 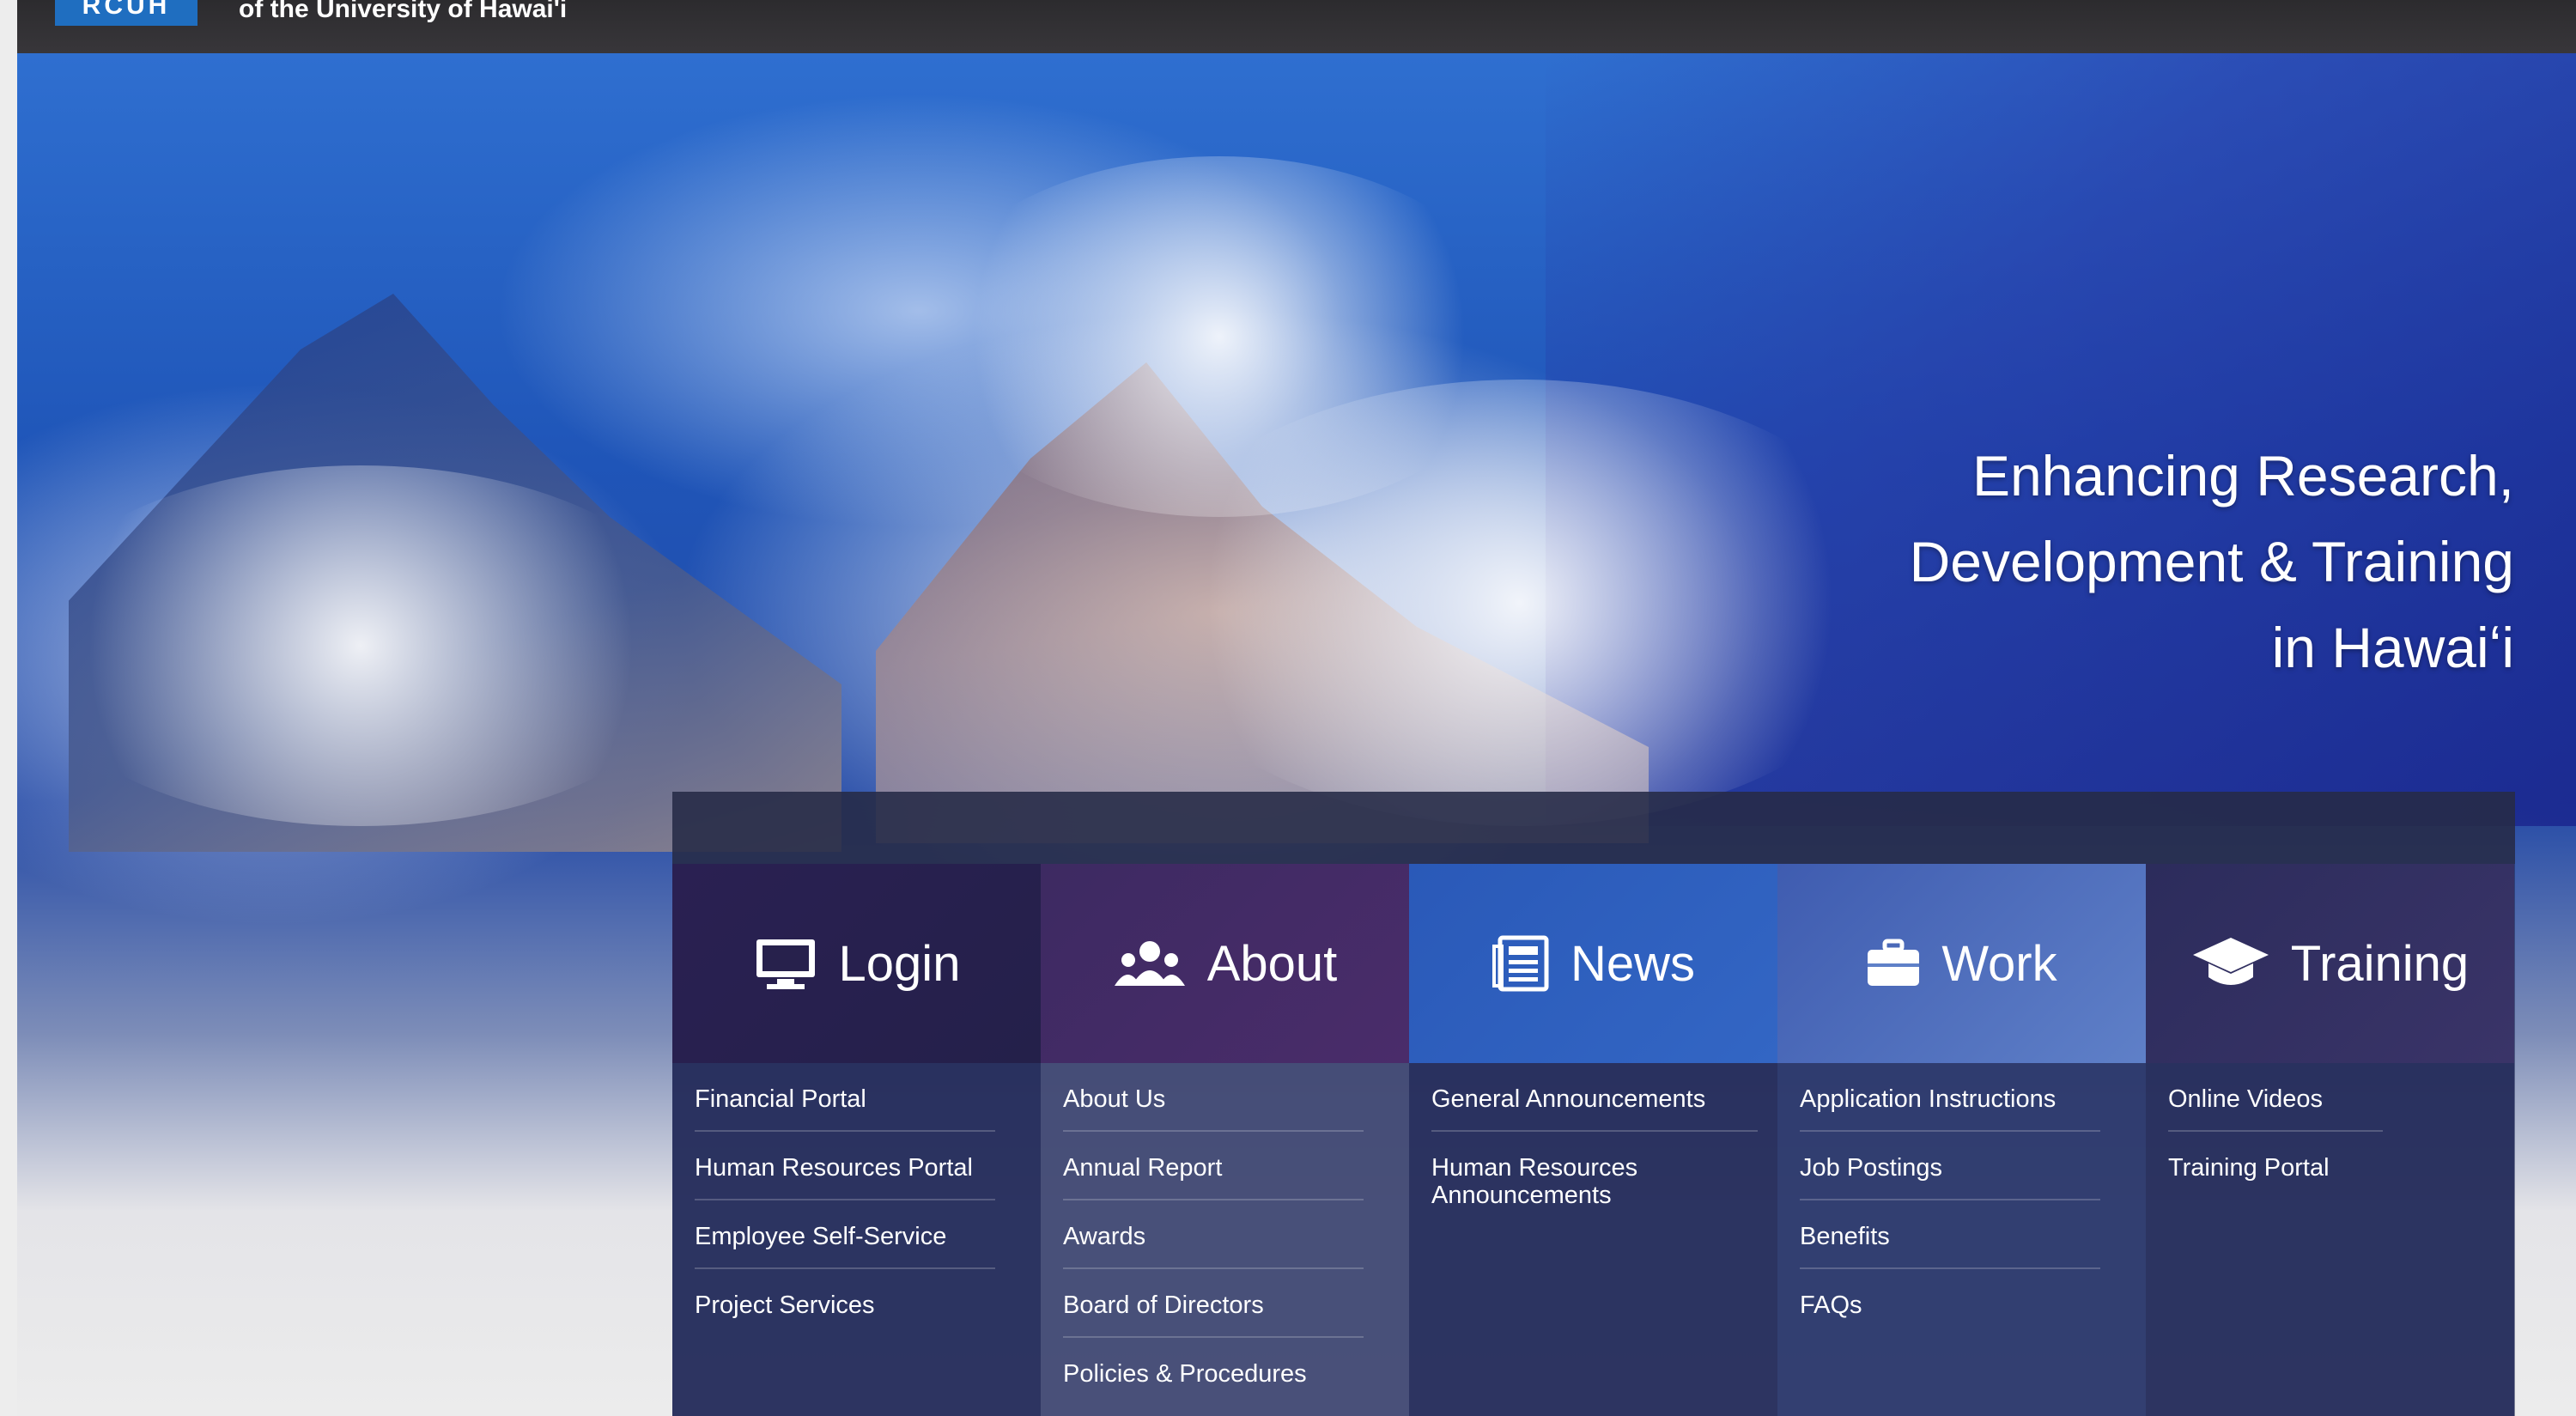 I want to click on menu-link-hr-announcements: Human Resources Announcements, so click(x=1594, y=1179).